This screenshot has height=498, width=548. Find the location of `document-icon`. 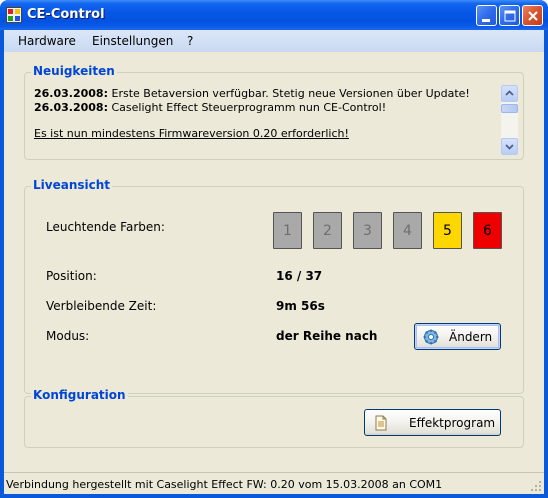

document-icon is located at coordinates (381, 423).